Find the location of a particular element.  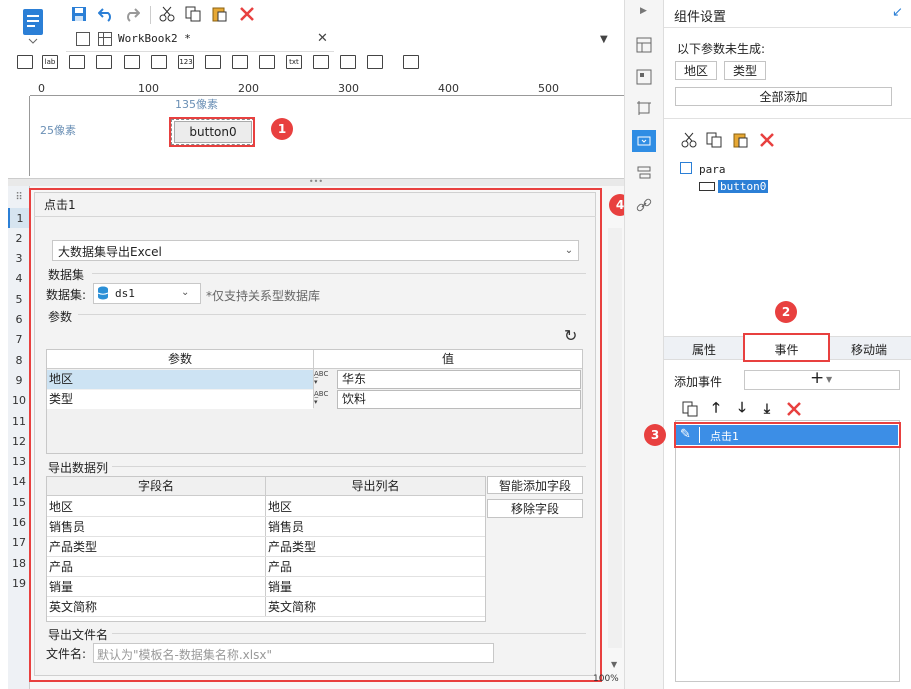

panel-divider is located at coordinates (787, 118).